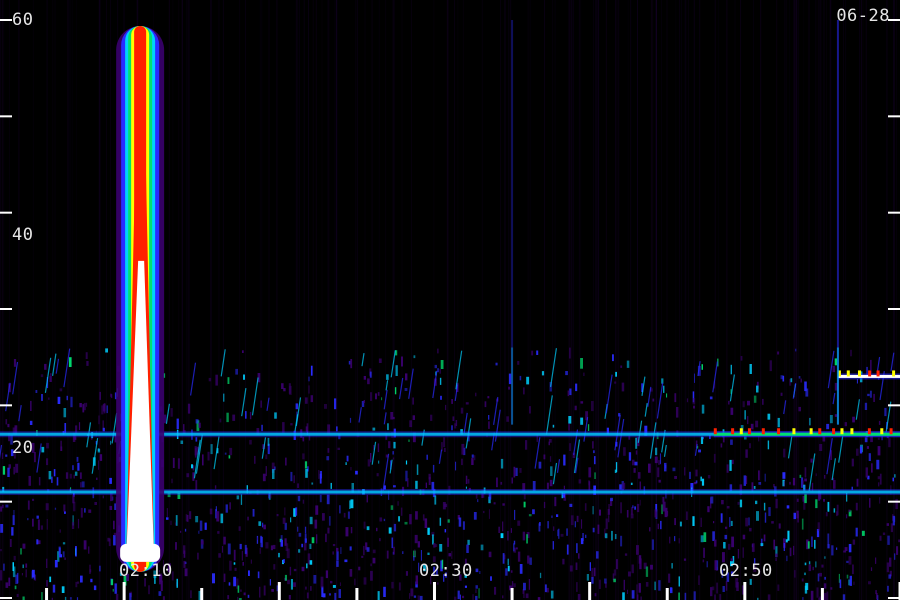 The height and width of the screenshot is (600, 900). I want to click on noise-streak-slanted, so click(255, 396).